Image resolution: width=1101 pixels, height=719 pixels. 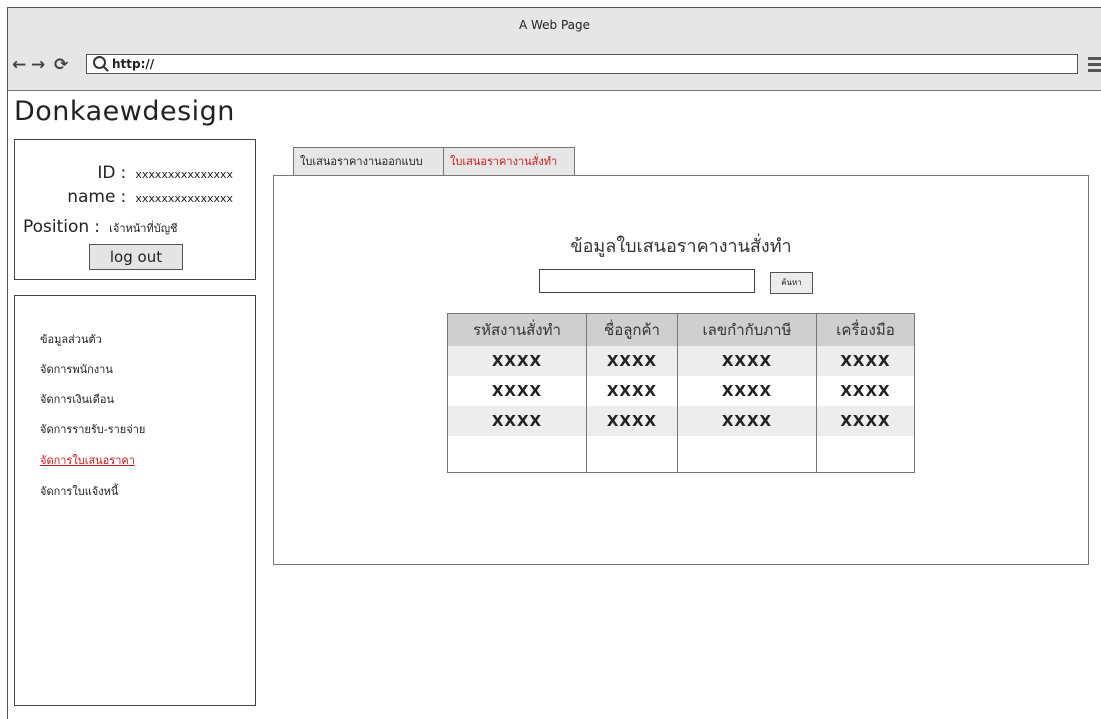 I want to click on user-name-value: xxxxxxxxxxxxxxx, so click(x=184, y=198).